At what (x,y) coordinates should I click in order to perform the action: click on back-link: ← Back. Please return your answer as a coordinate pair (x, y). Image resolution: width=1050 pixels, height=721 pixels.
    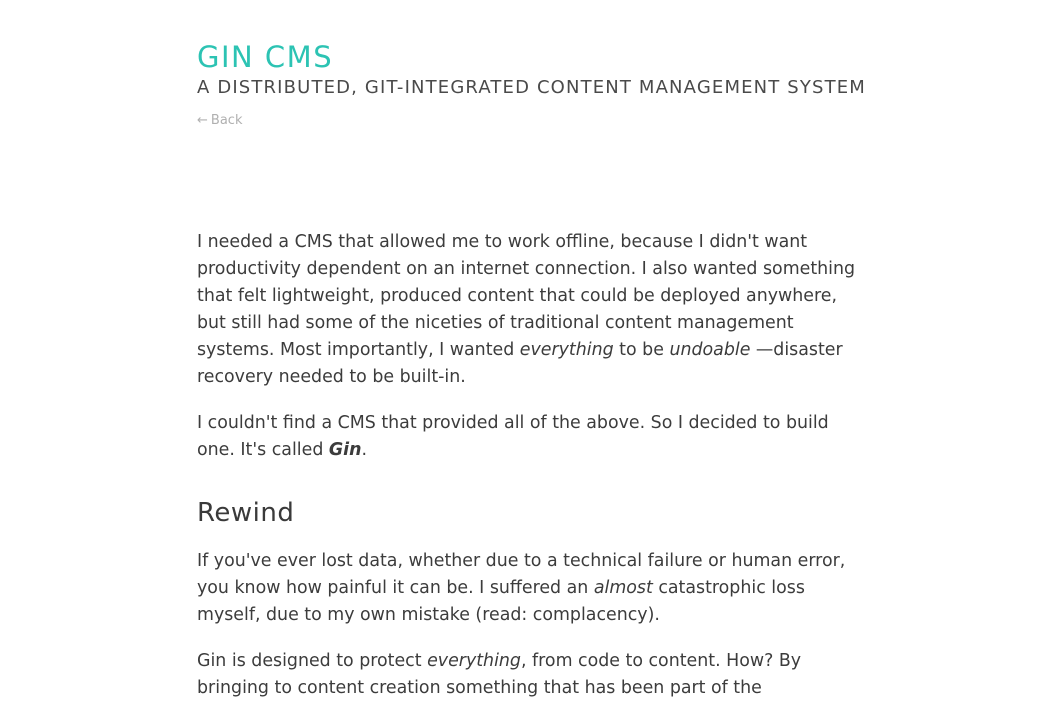
    Looking at the image, I should click on (219, 121).